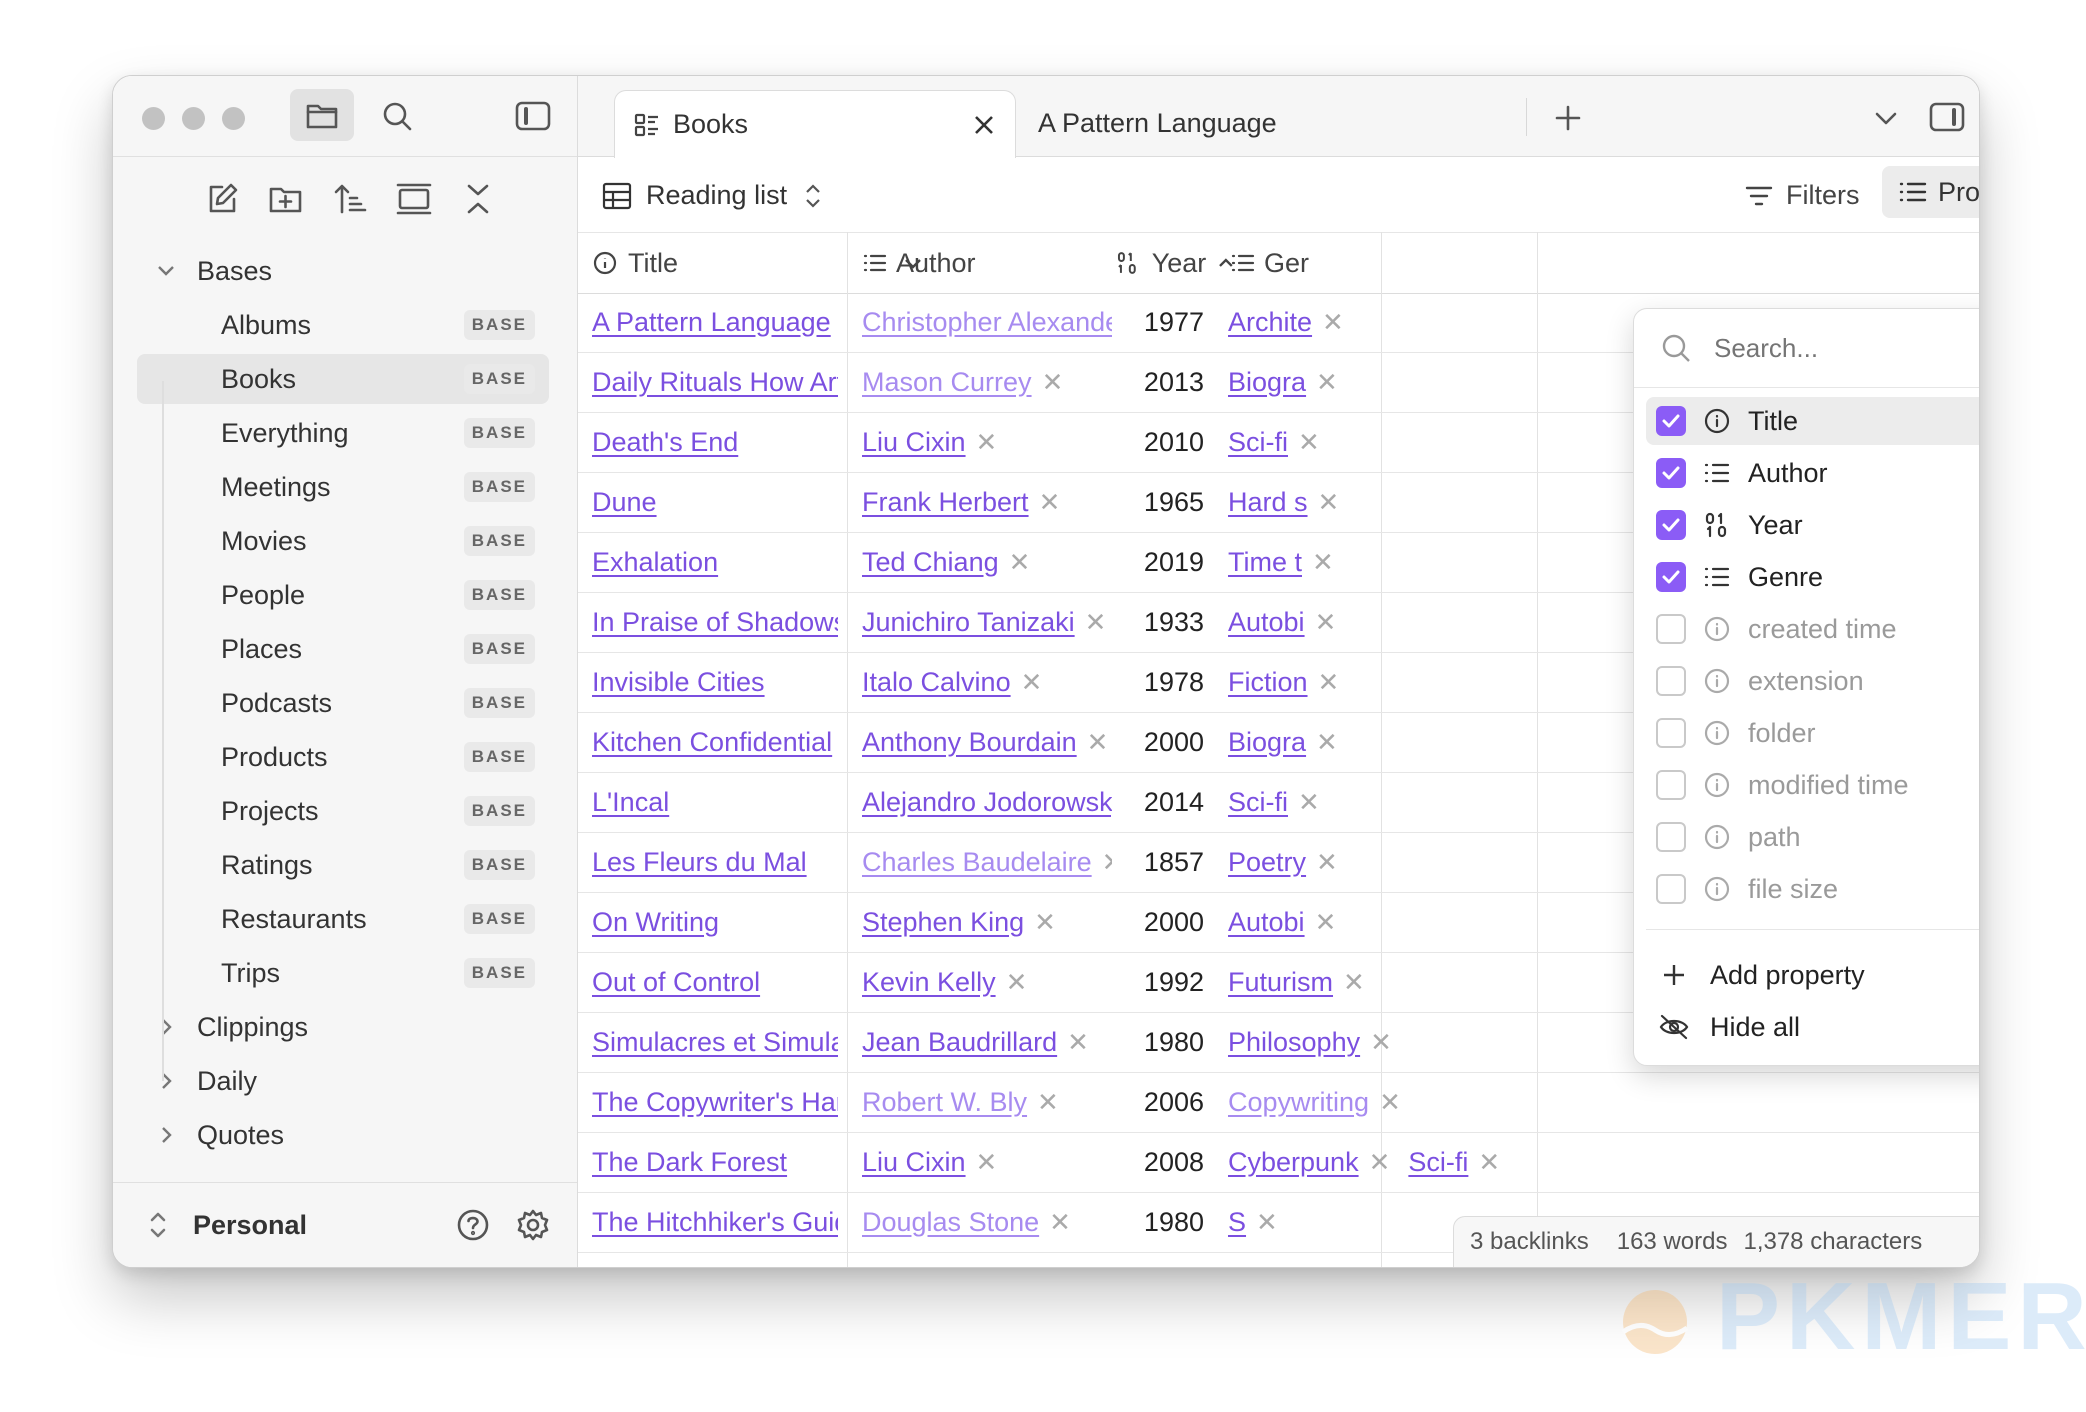 This screenshot has width=2086, height=1412. Describe the element at coordinates (473, 1225) in the screenshot. I see `help-button` at that location.